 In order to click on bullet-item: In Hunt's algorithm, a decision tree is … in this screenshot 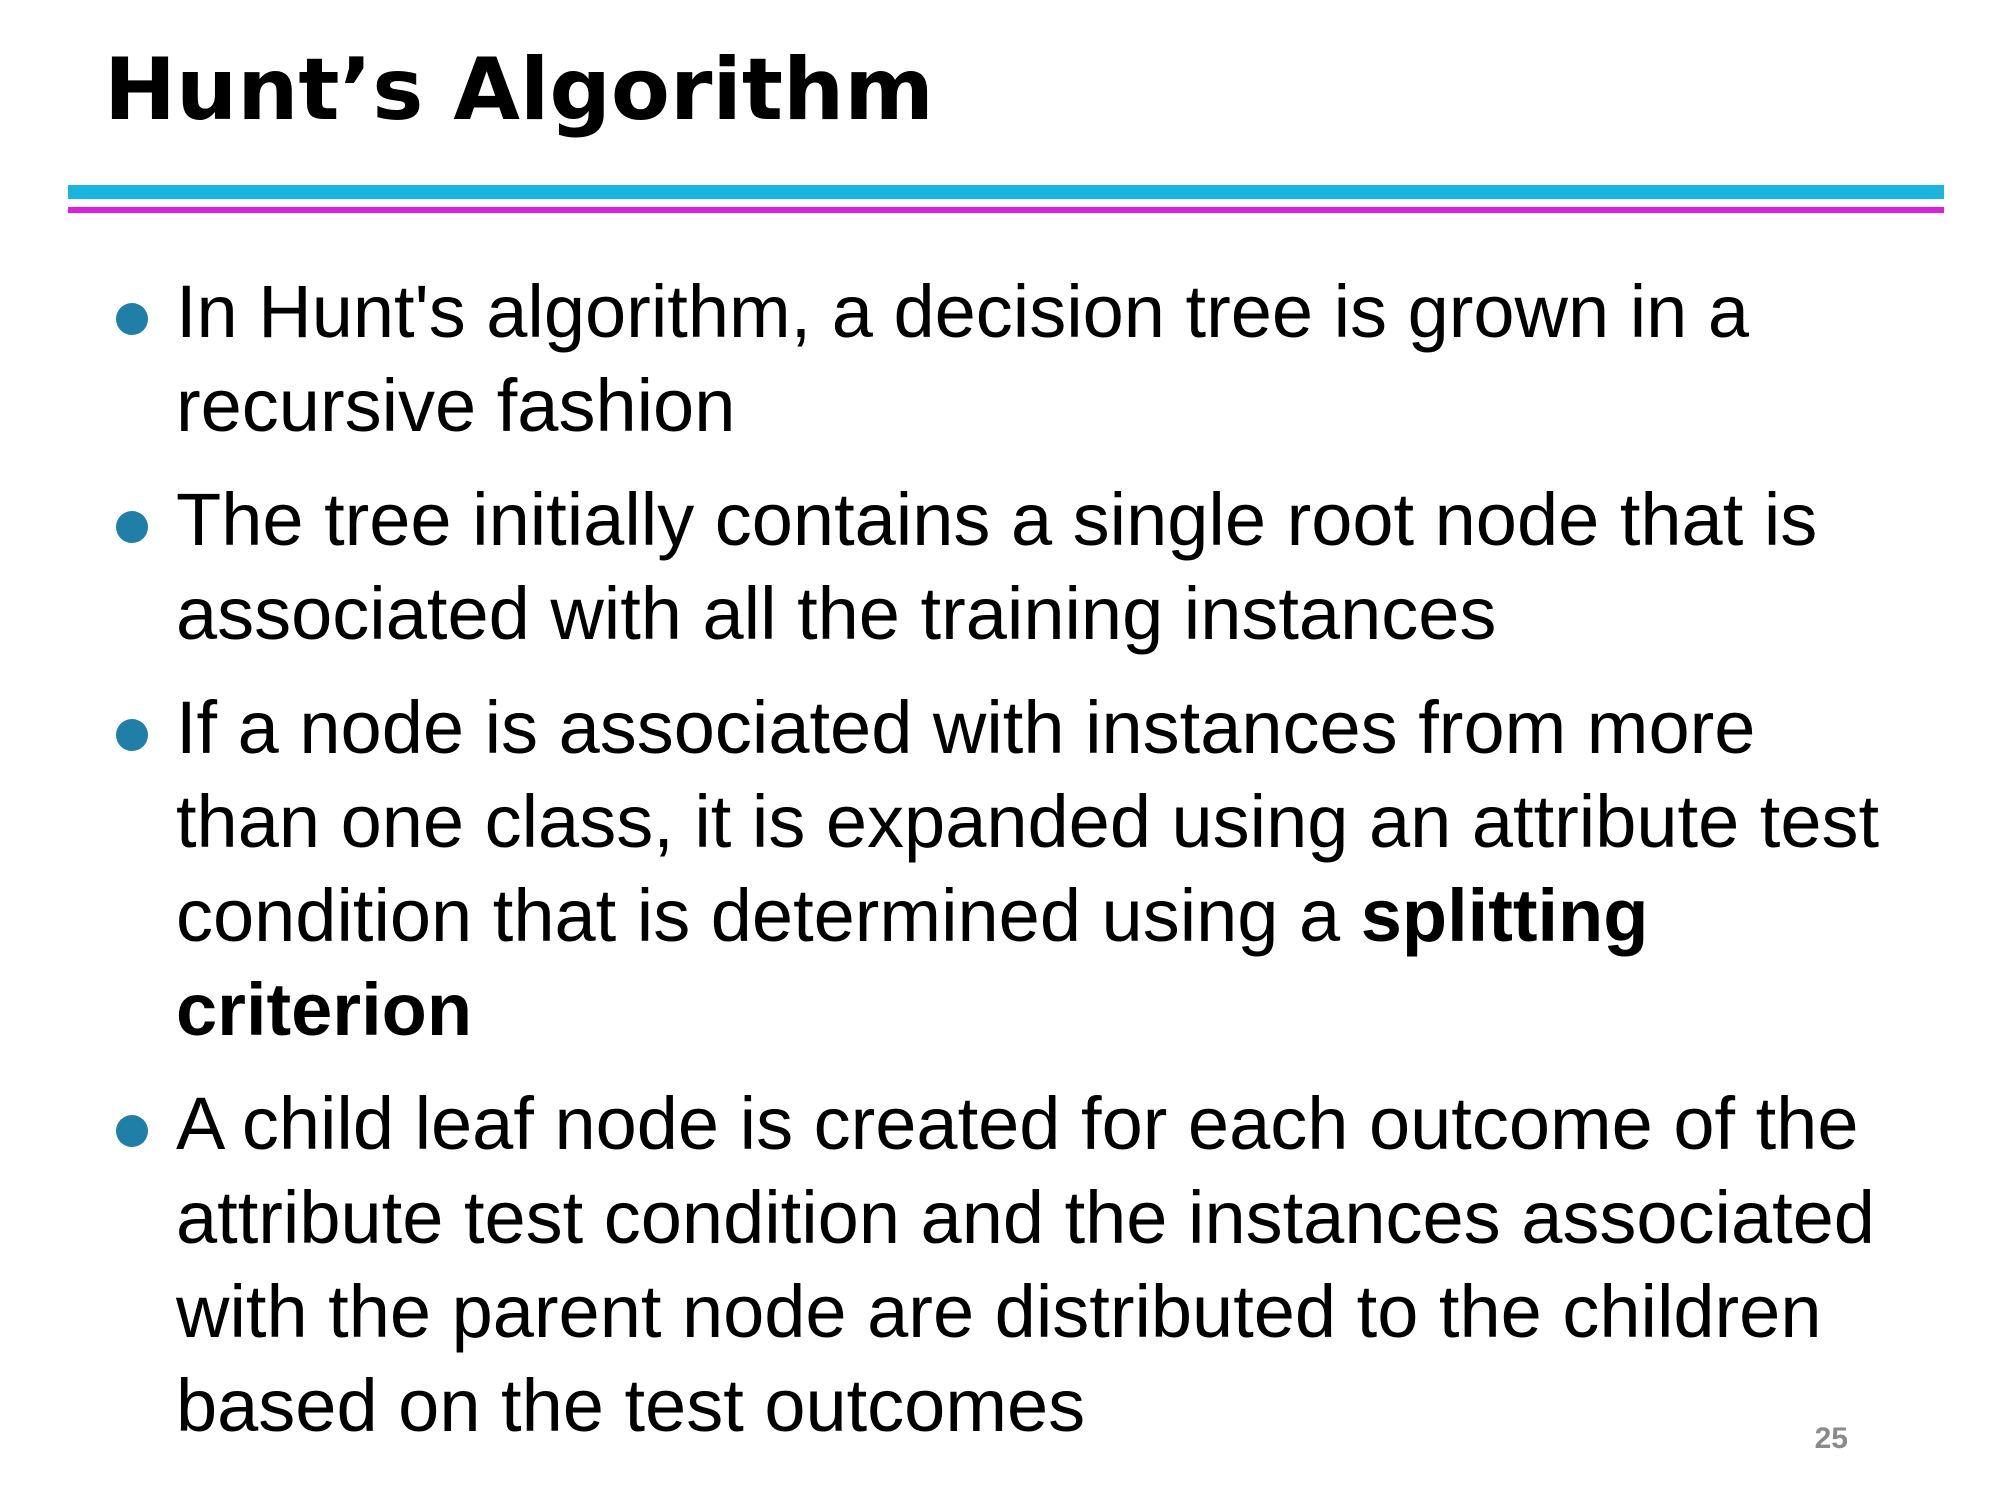, I will do `click(1011, 359)`.